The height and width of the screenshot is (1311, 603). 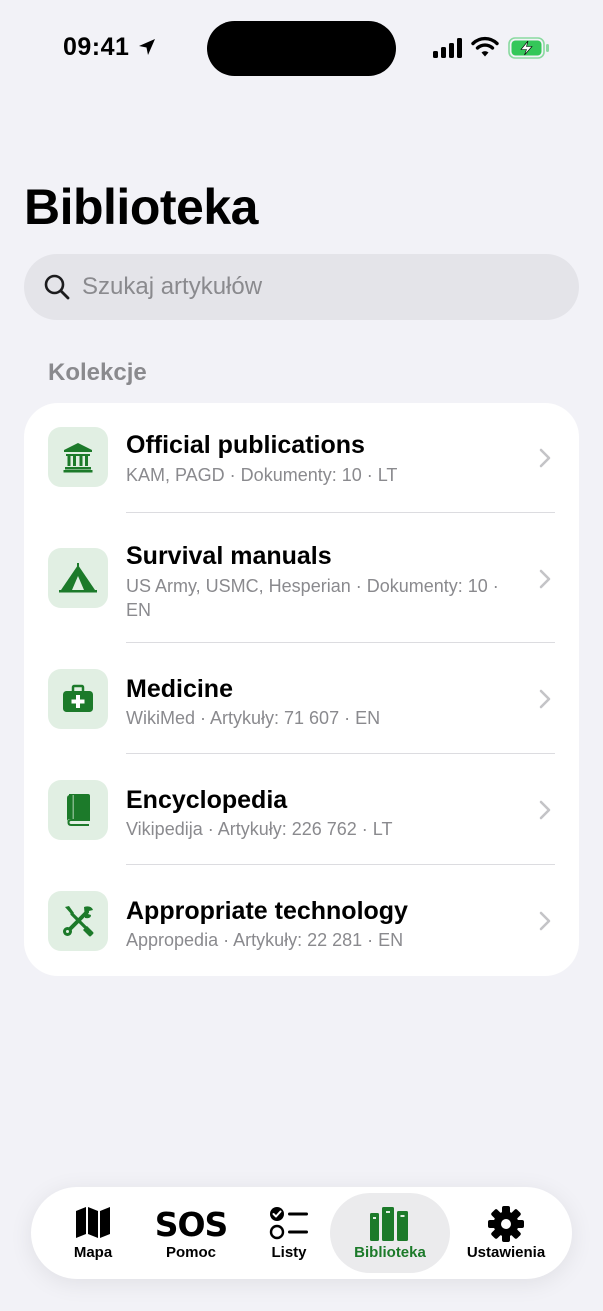 What do you see at coordinates (207, 800) in the screenshot?
I see `collection-title: Encyclopedia` at bounding box center [207, 800].